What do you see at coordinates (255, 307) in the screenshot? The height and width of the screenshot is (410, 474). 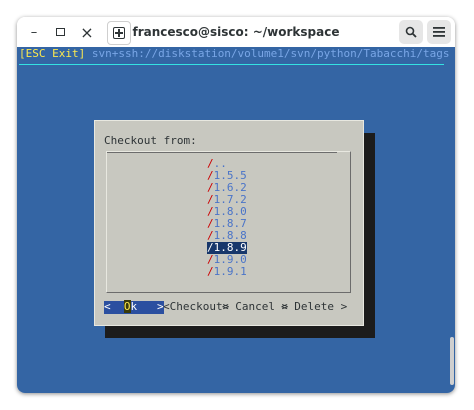 I see `cancel-button: < Cancel >` at bounding box center [255, 307].